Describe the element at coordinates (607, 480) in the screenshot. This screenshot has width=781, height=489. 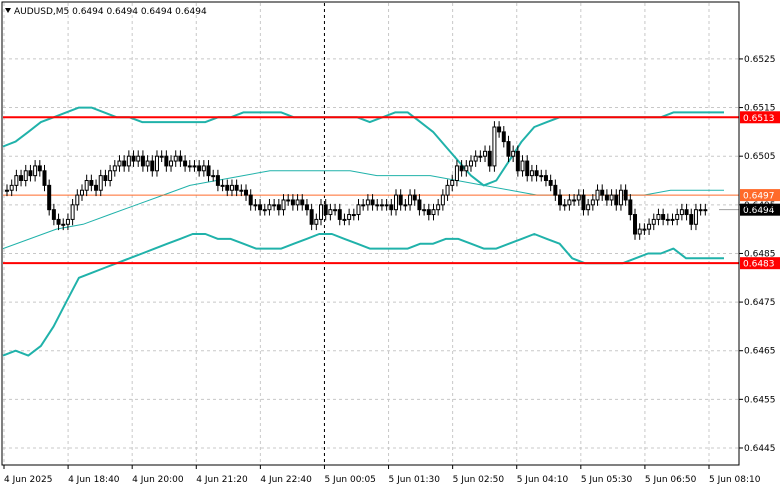
I see `time-tick-label: 5 Jun 05:30` at that location.